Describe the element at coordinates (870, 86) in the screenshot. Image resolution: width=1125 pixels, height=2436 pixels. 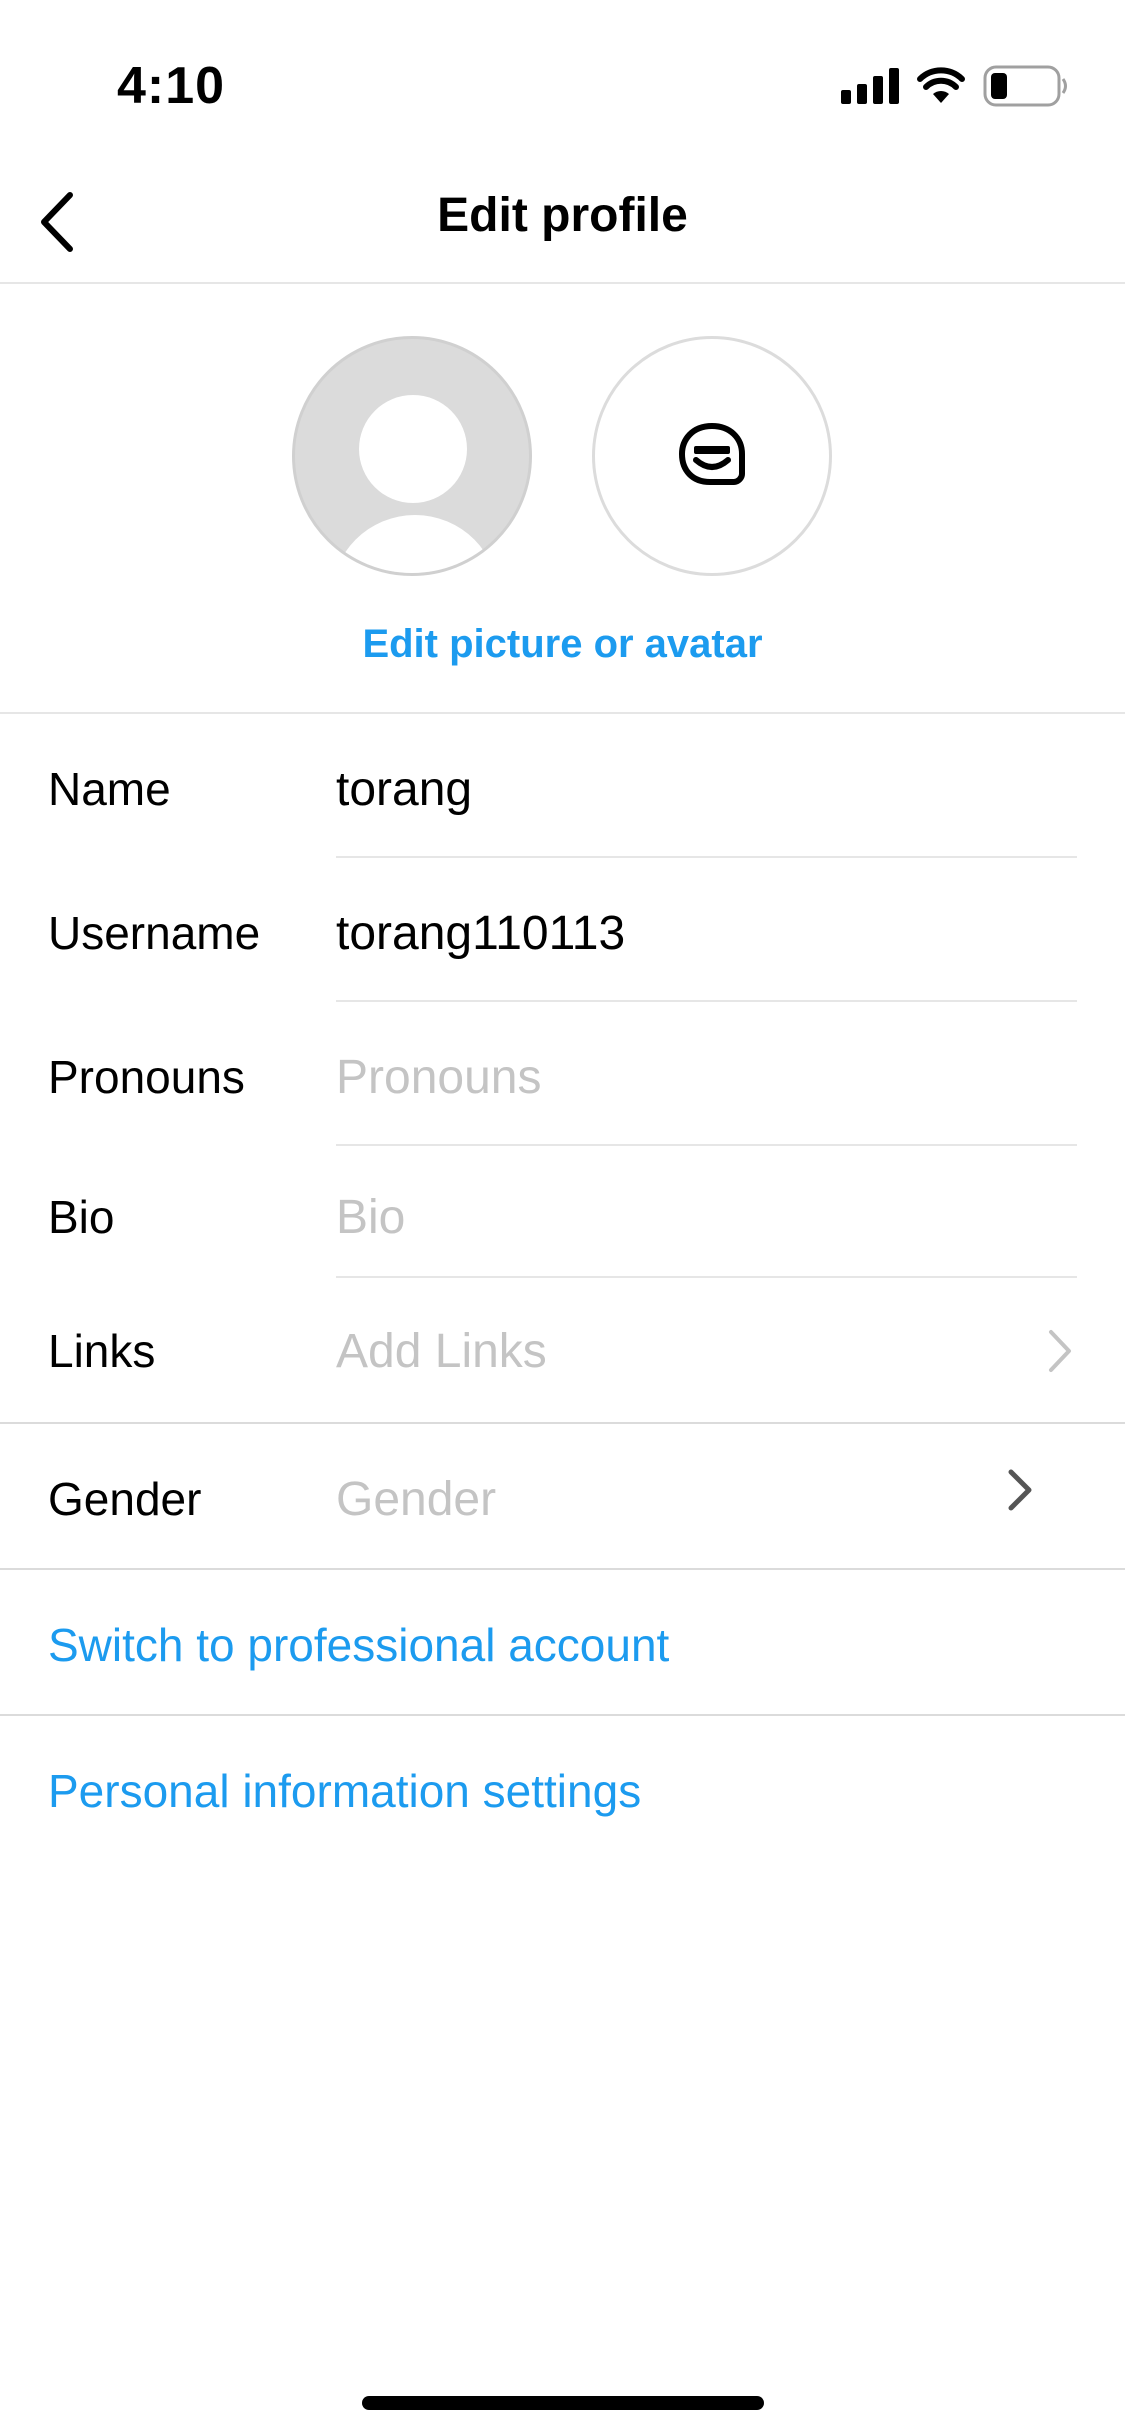
I see `signal-icon` at that location.